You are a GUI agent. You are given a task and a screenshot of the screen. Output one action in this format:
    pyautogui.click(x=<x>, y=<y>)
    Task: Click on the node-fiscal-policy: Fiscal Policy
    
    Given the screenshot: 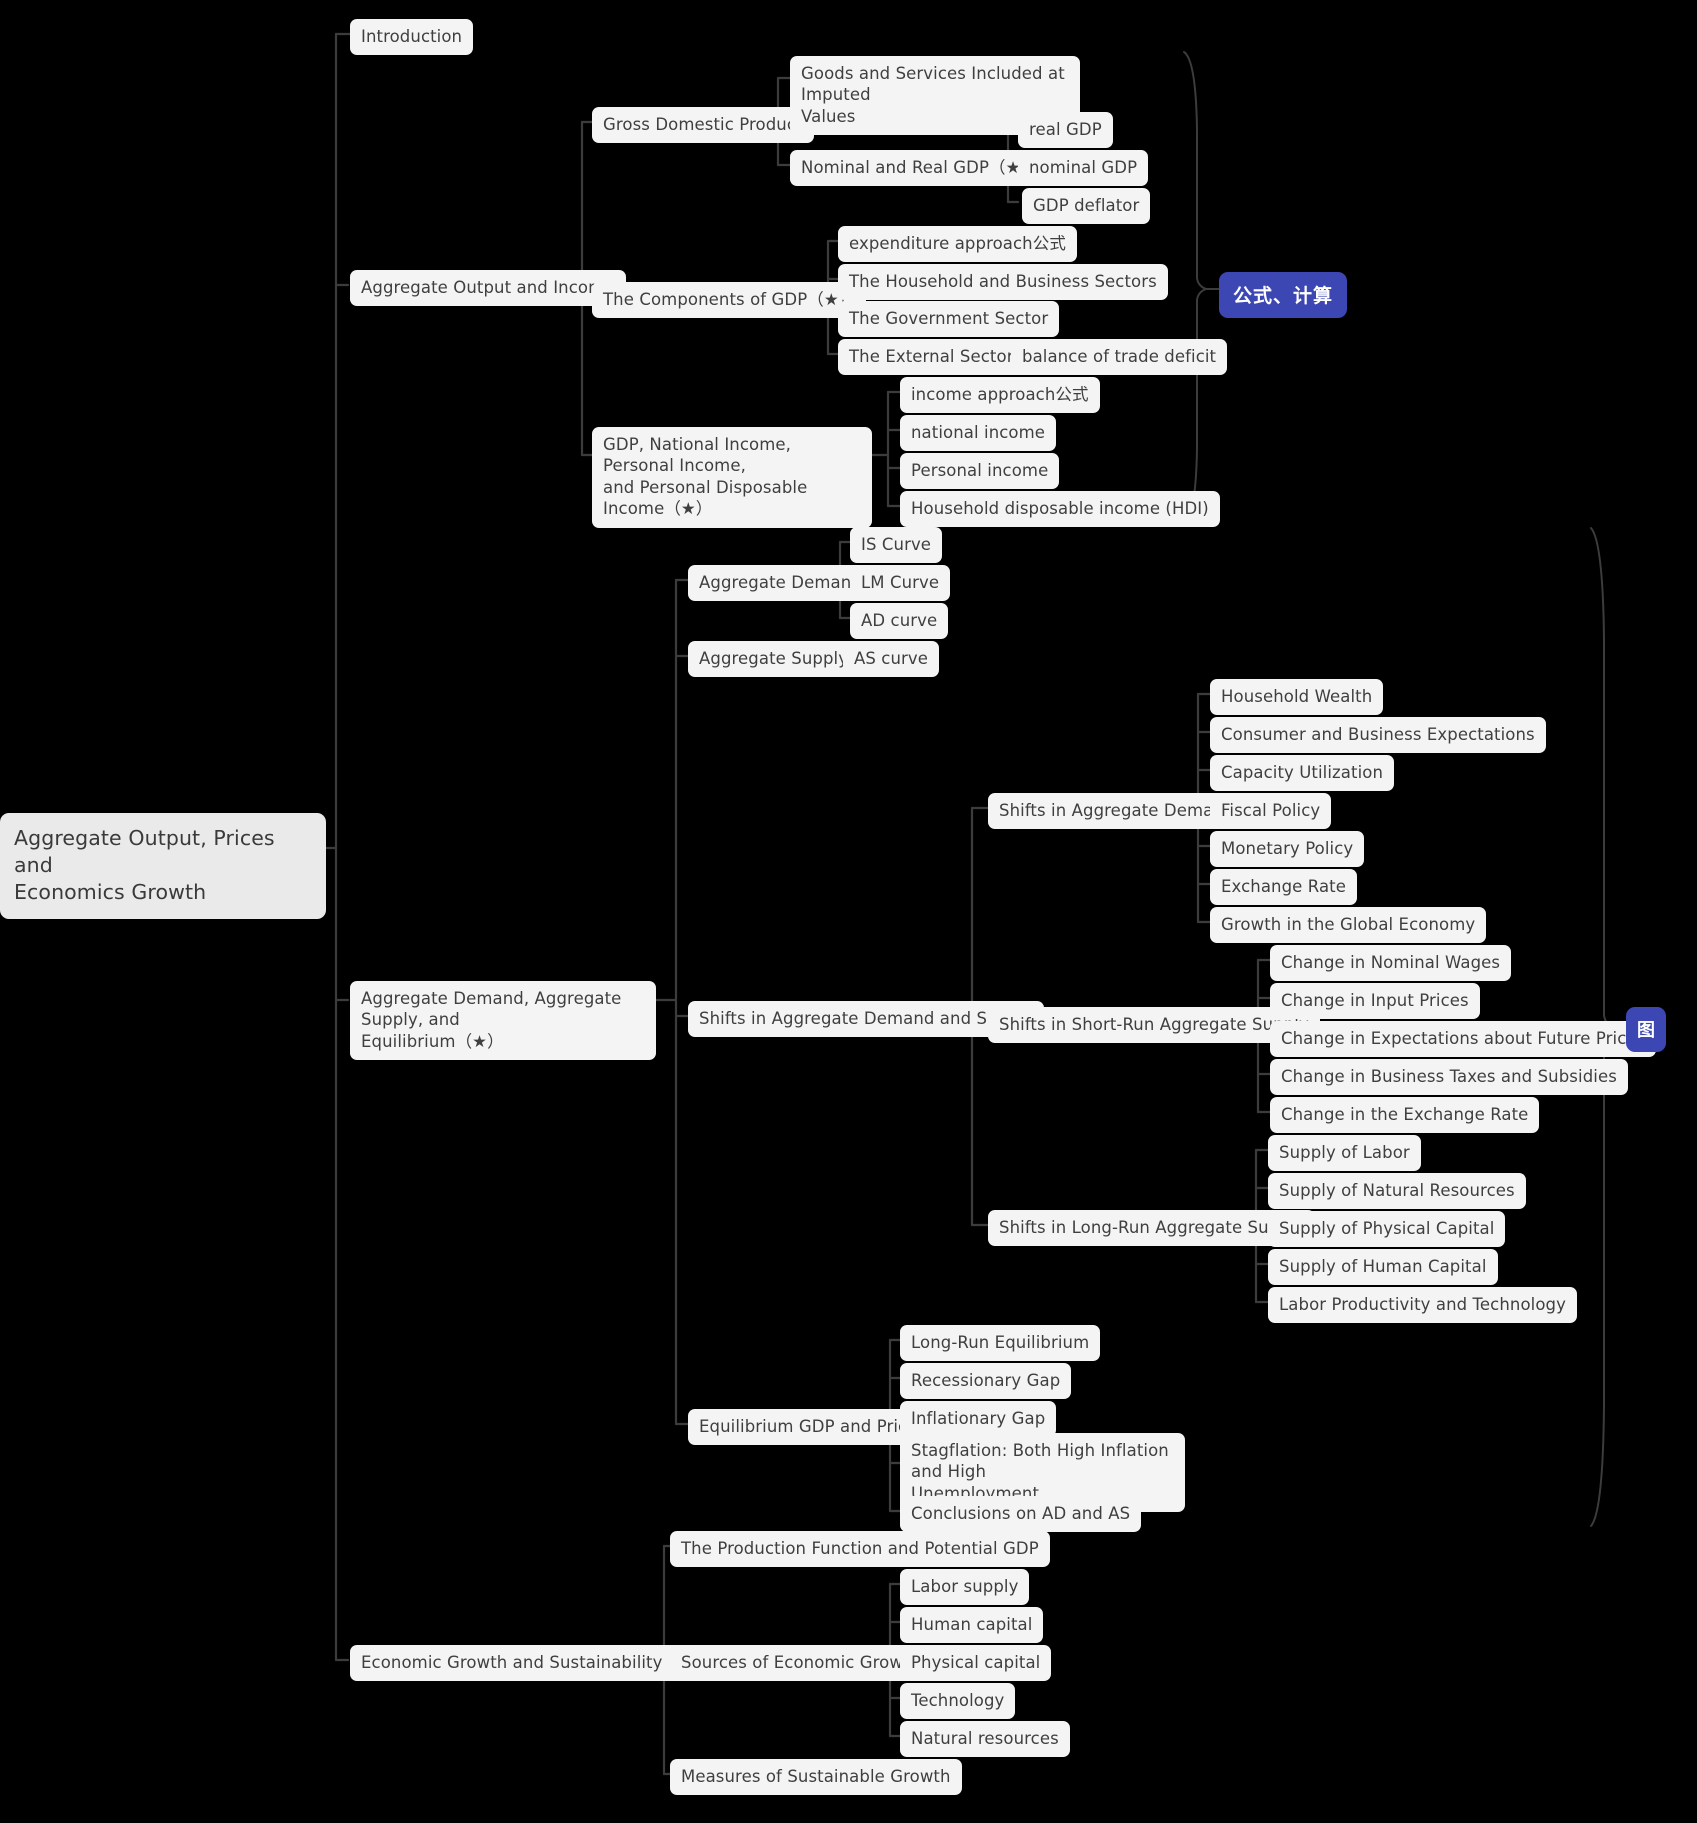 What is the action you would take?
    pyautogui.click(x=1271, y=811)
    